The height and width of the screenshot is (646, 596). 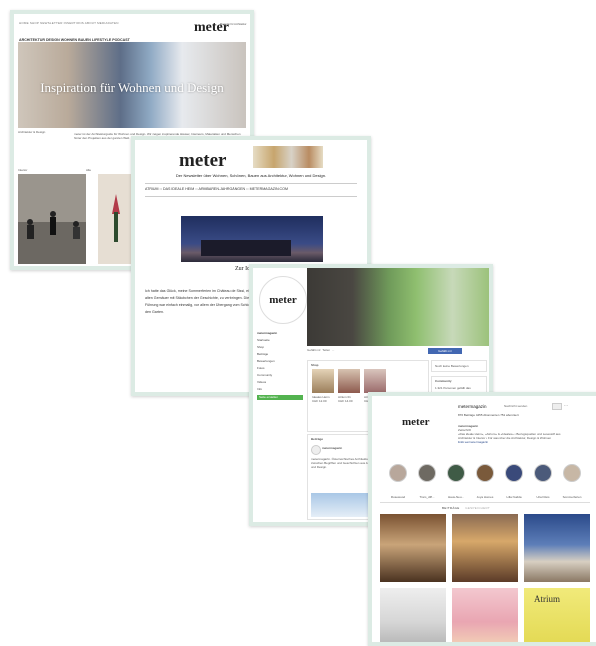 I want to click on community-line: 1.321 Personen gefällt das, so click(x=453, y=388).